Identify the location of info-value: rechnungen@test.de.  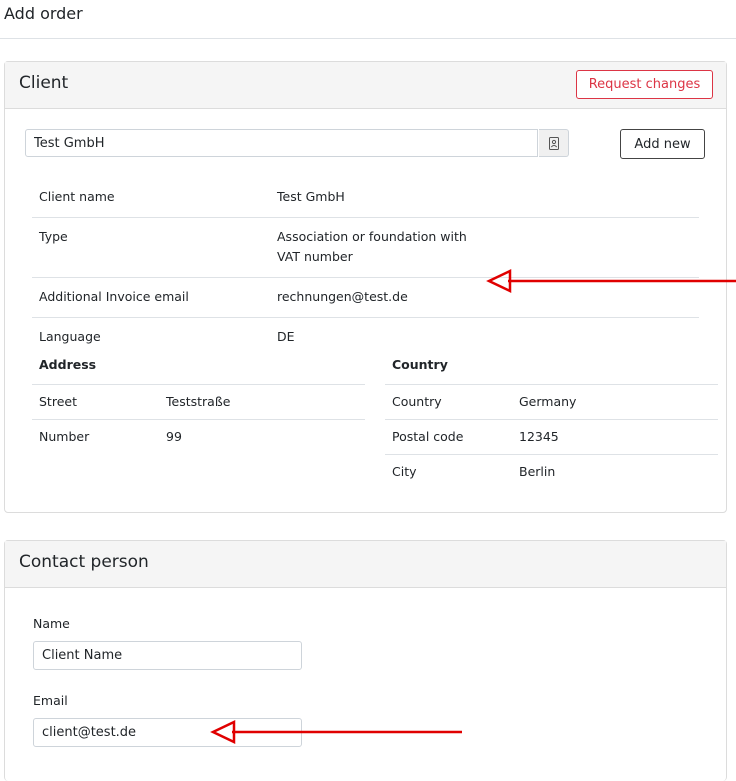
(377, 297).